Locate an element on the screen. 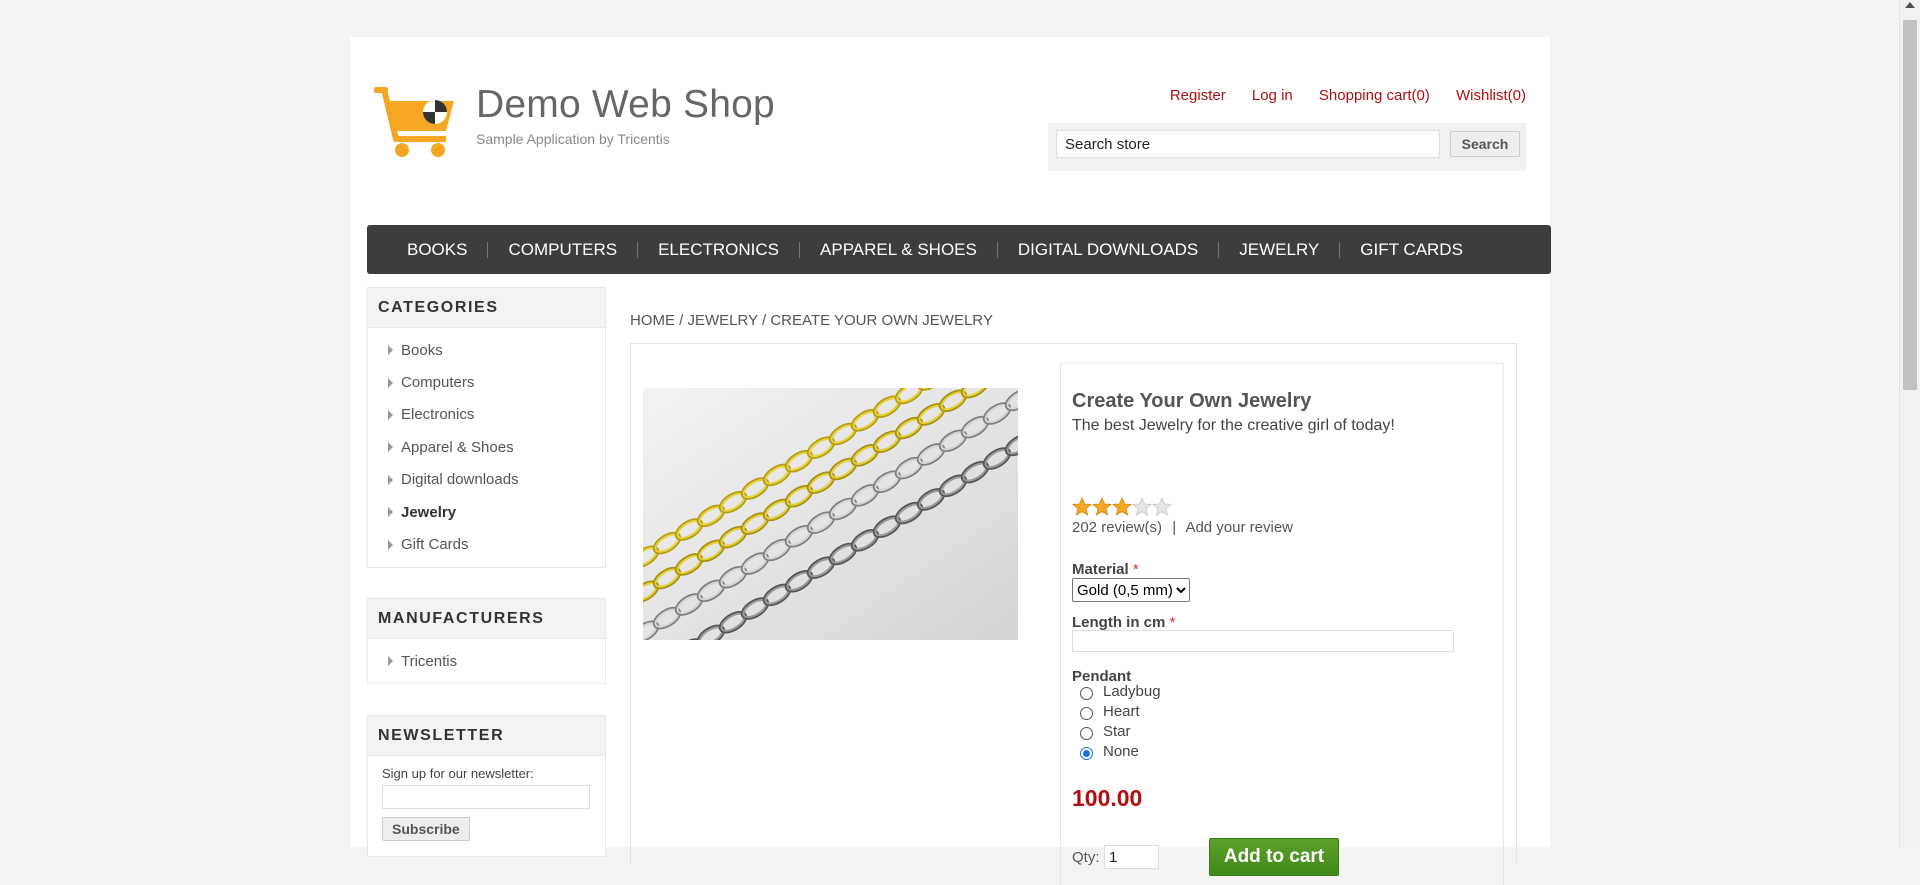 This screenshot has width=1920, height=885. pendant-option-heart: Heart is located at coordinates (1110, 711).